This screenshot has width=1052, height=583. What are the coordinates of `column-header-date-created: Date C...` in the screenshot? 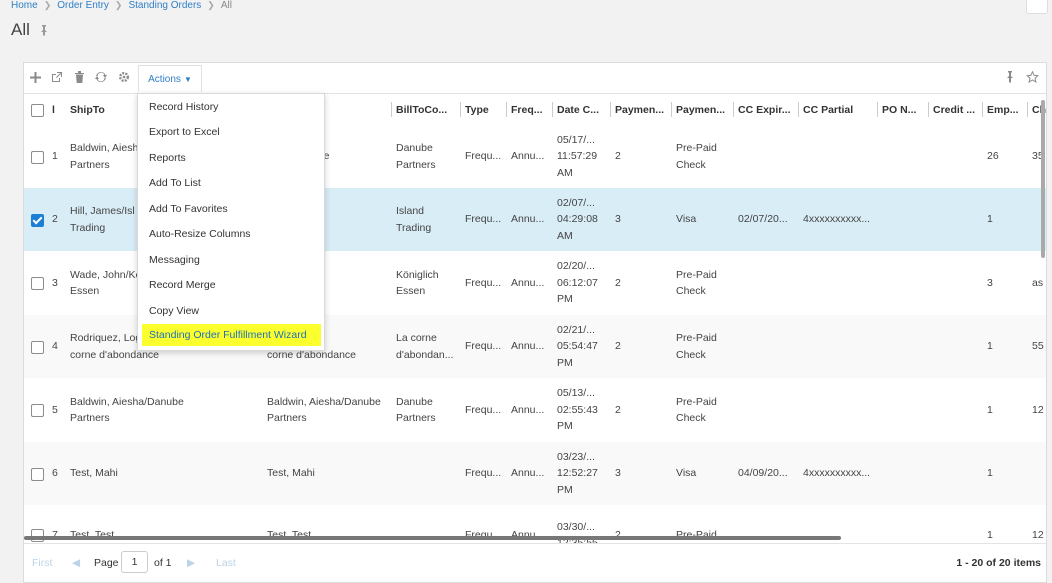 It's located at (582, 109).